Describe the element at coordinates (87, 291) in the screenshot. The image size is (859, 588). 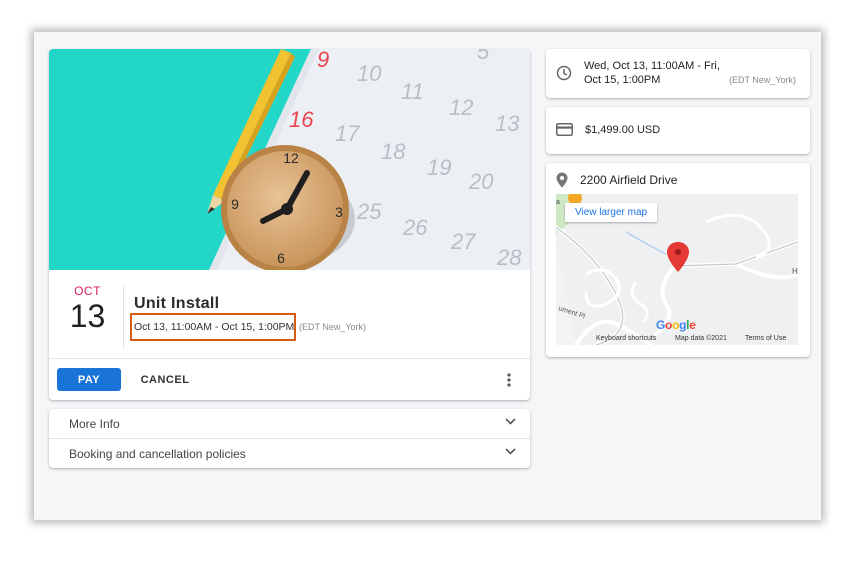
I see `event-month: OCT` at that location.